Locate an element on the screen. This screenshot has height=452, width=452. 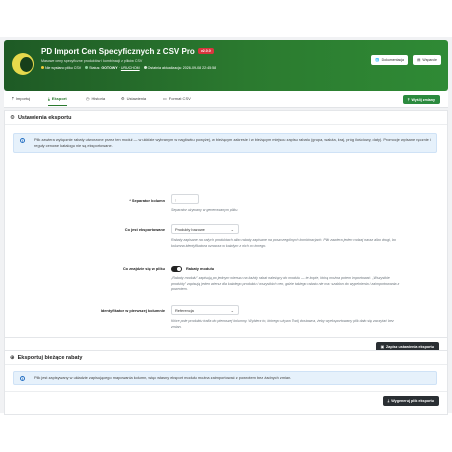
send-changes-button: ⤒ Wyślij zmiany is located at coordinates (421, 99).